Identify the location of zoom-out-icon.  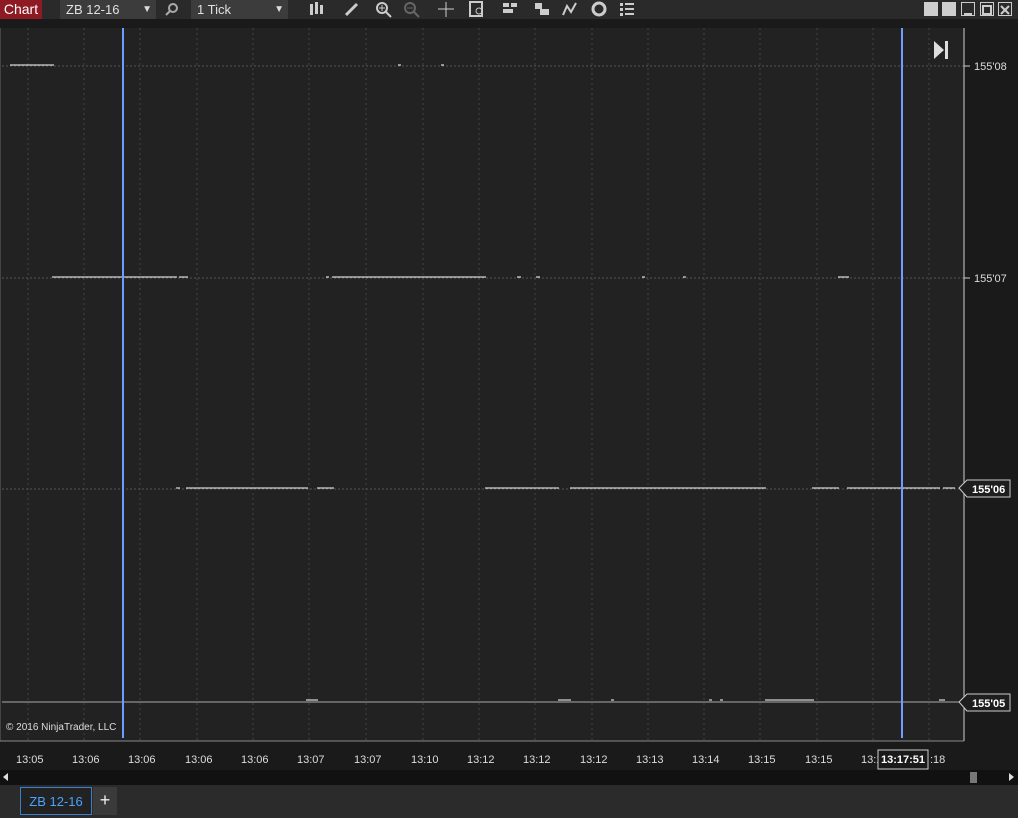
(412, 9).